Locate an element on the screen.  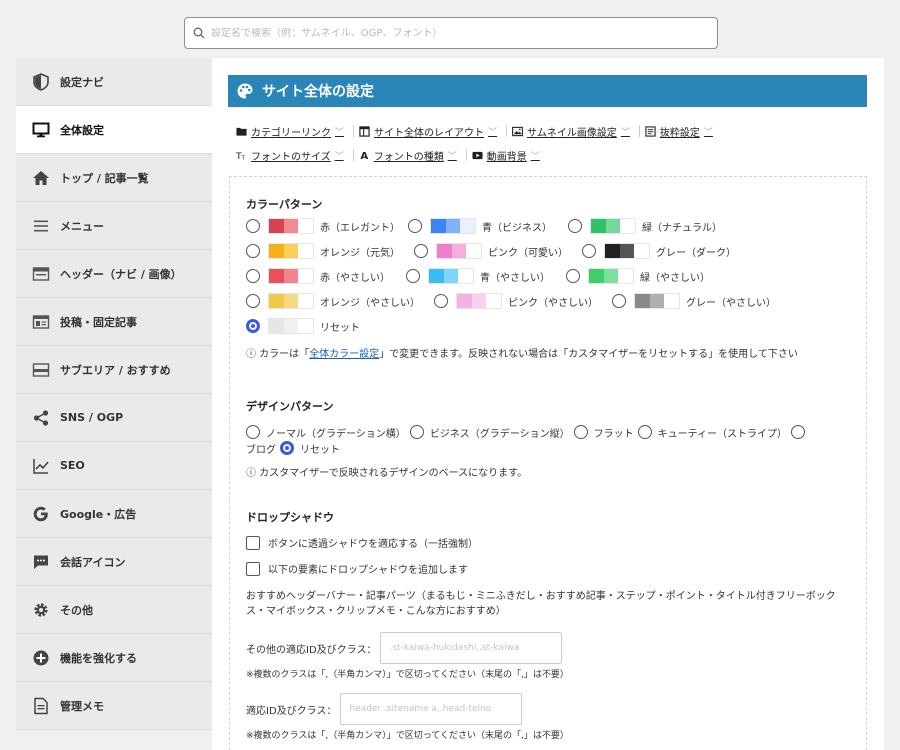
color-option-orange-genki: オレンジ（元気） is located at coordinates (323, 251).